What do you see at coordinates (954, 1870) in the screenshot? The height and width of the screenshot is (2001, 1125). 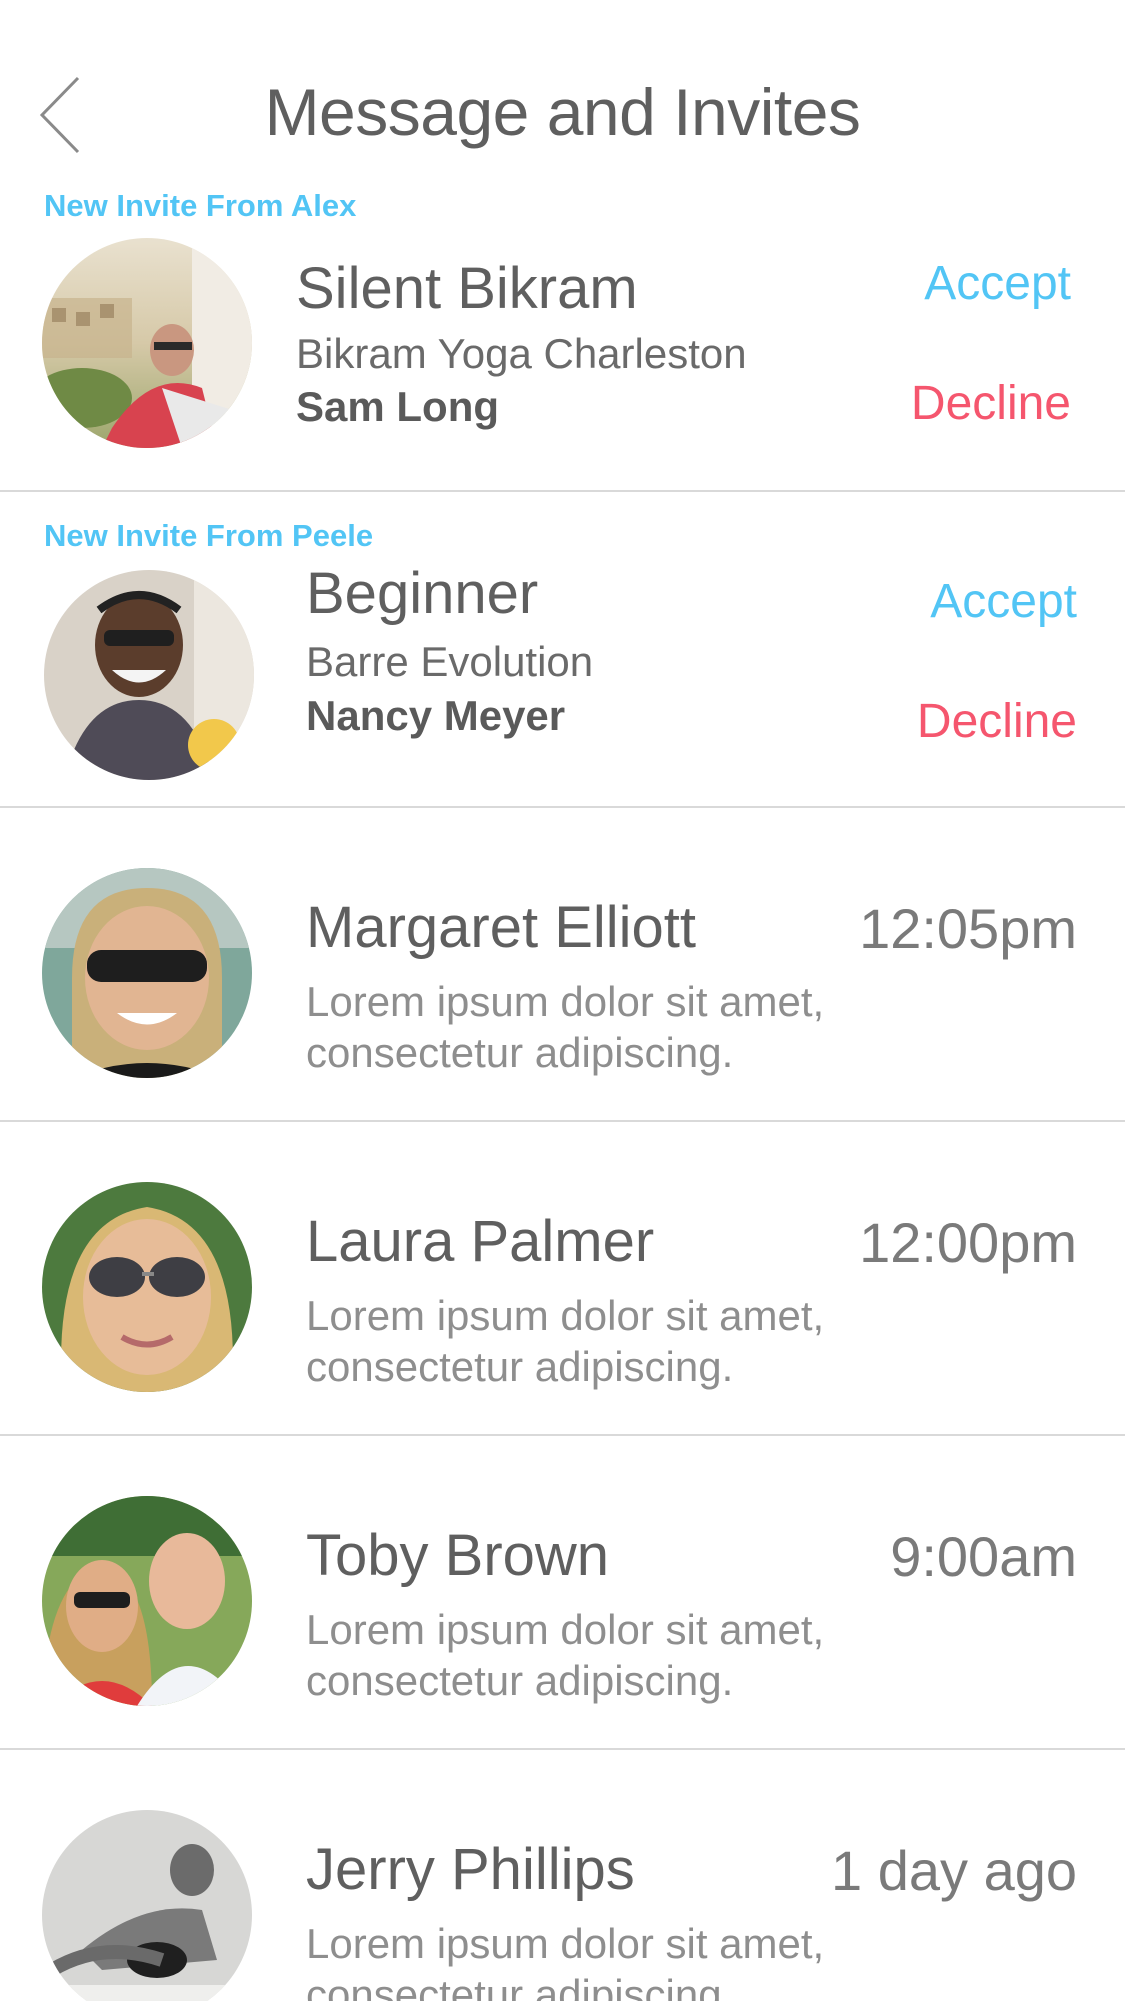 I see `message-time: 1 day ago` at bounding box center [954, 1870].